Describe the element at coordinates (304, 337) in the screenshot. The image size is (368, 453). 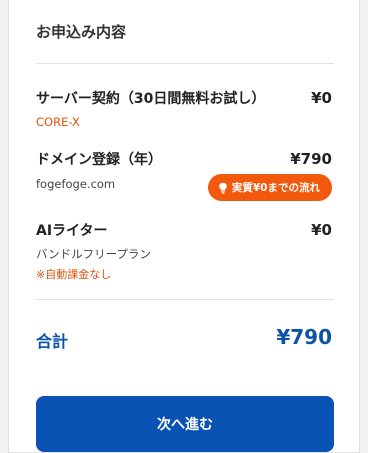
I see `total-price: ¥790` at that location.